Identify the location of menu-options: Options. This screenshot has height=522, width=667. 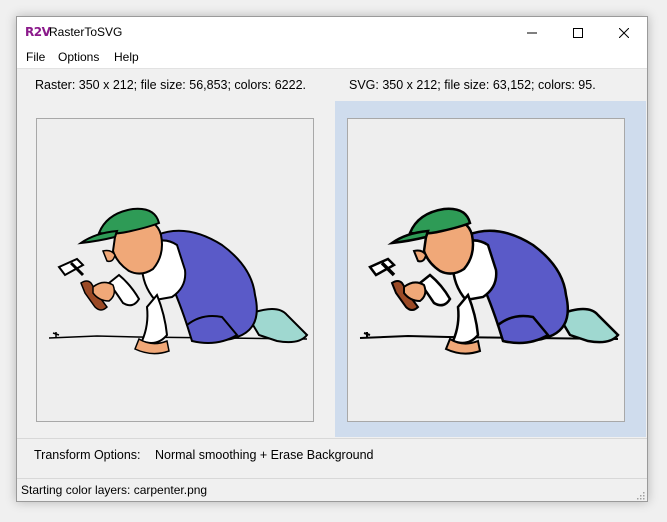
(78, 57).